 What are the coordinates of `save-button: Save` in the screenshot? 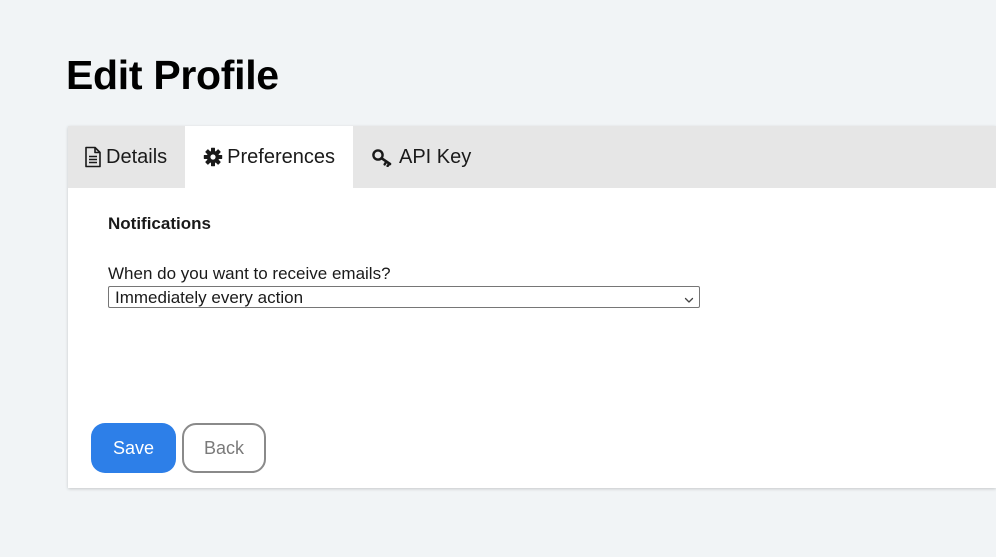 It's located at (133, 448).